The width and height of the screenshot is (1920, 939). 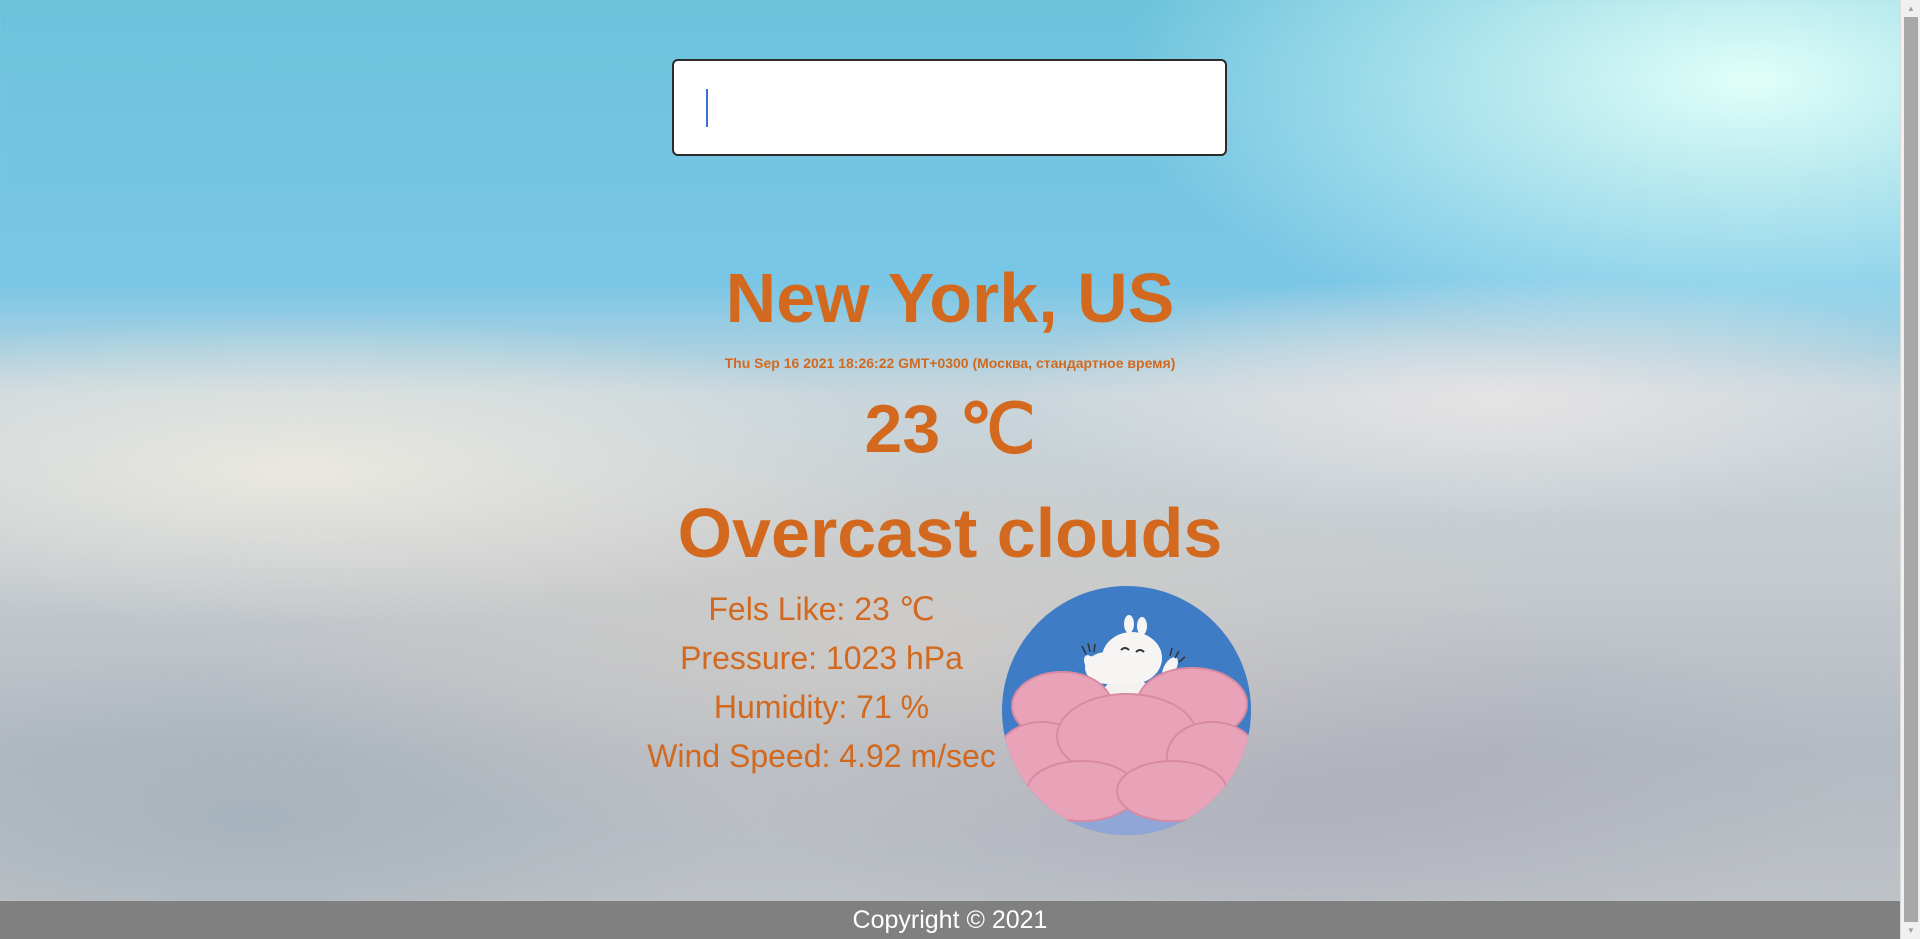 I want to click on feels-like-text: Fels Like: 23, so click(x=799, y=609).